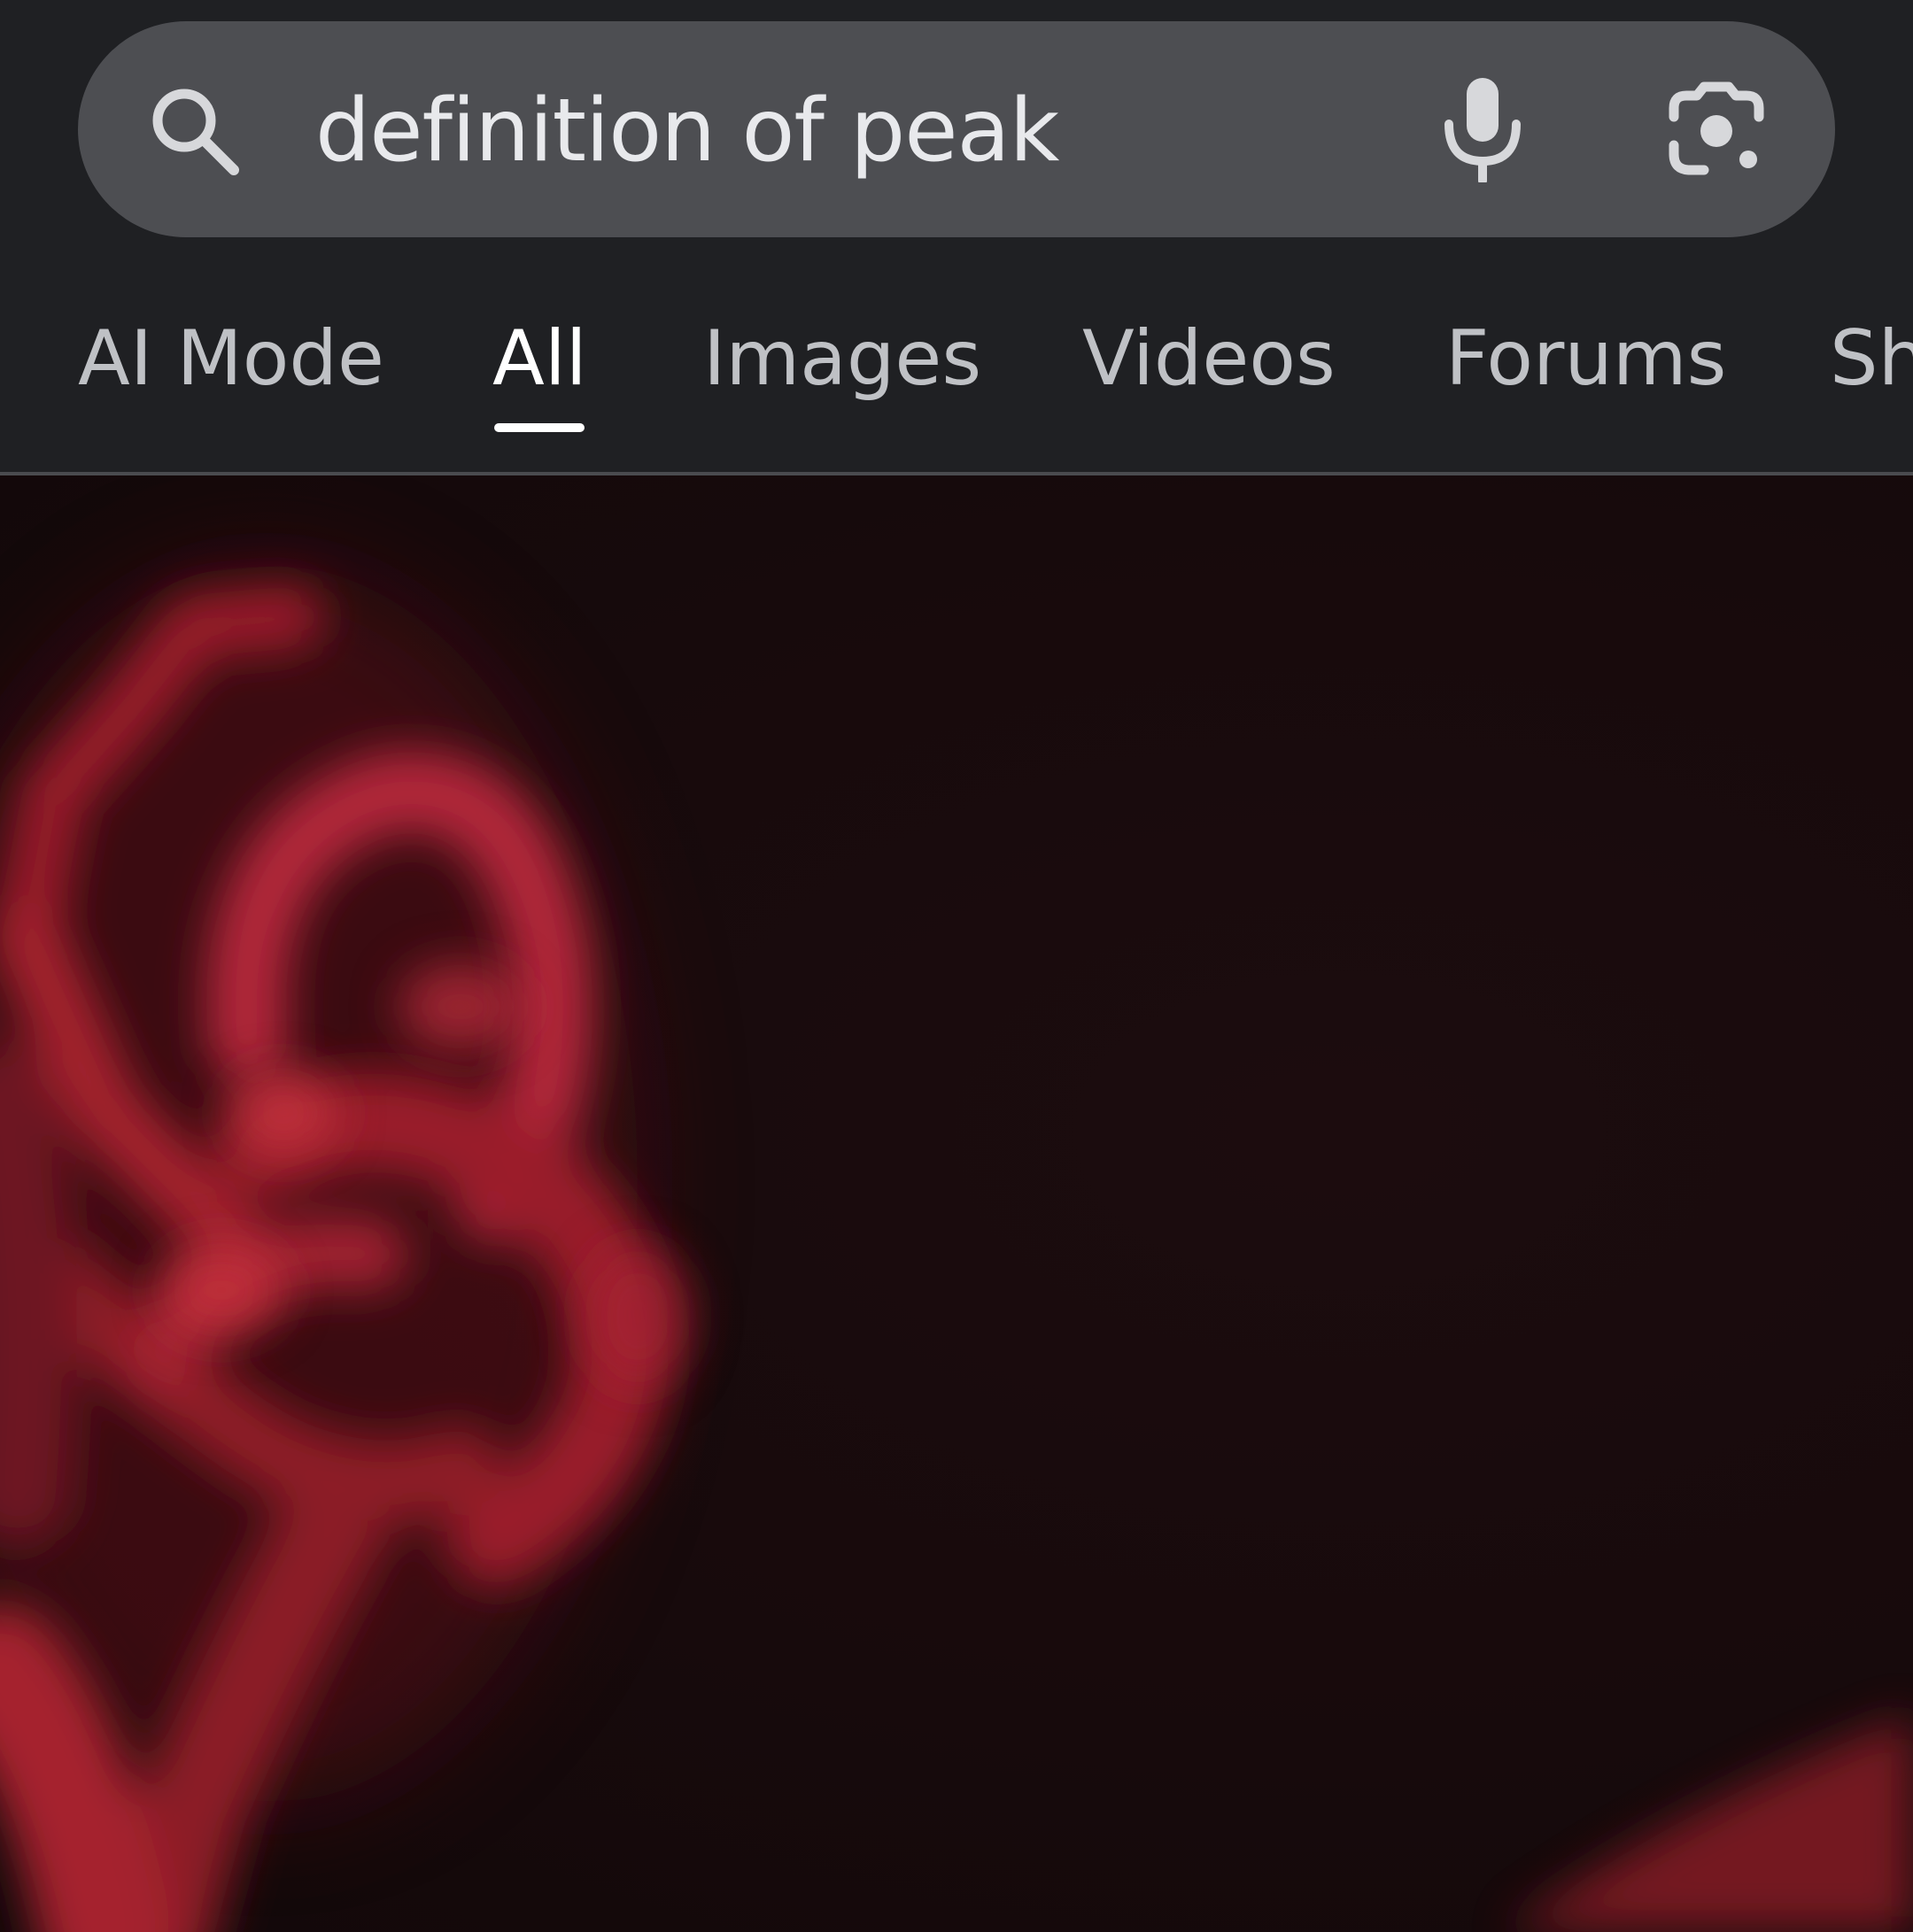 The width and height of the screenshot is (1913, 1932). Describe the element at coordinates (539, 427) in the screenshot. I see `active-tab-indicator` at that location.